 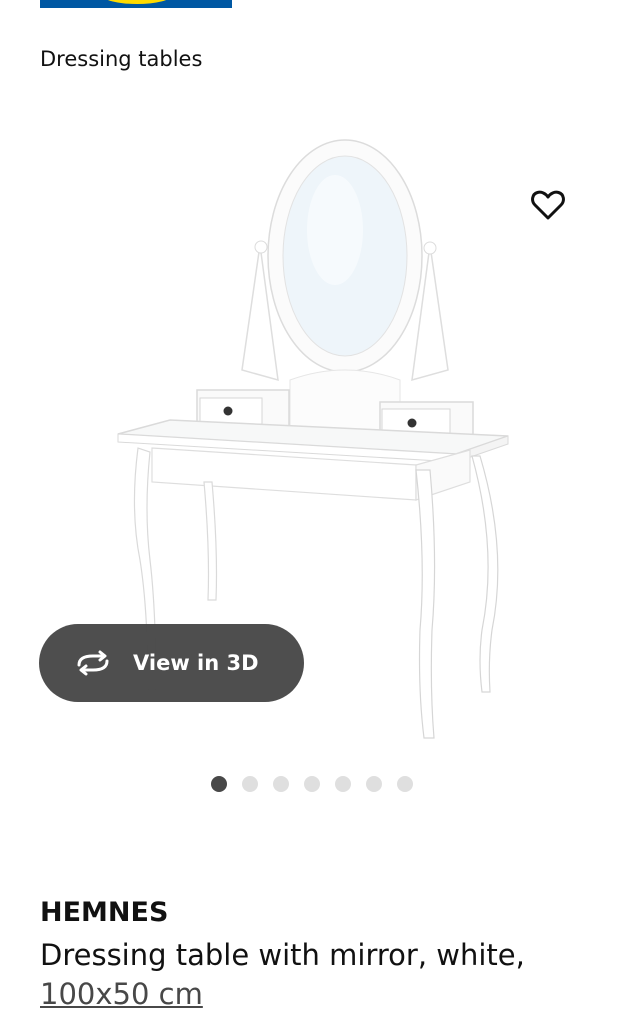 I want to click on product-size-link: 100x50 cm, so click(x=121, y=994).